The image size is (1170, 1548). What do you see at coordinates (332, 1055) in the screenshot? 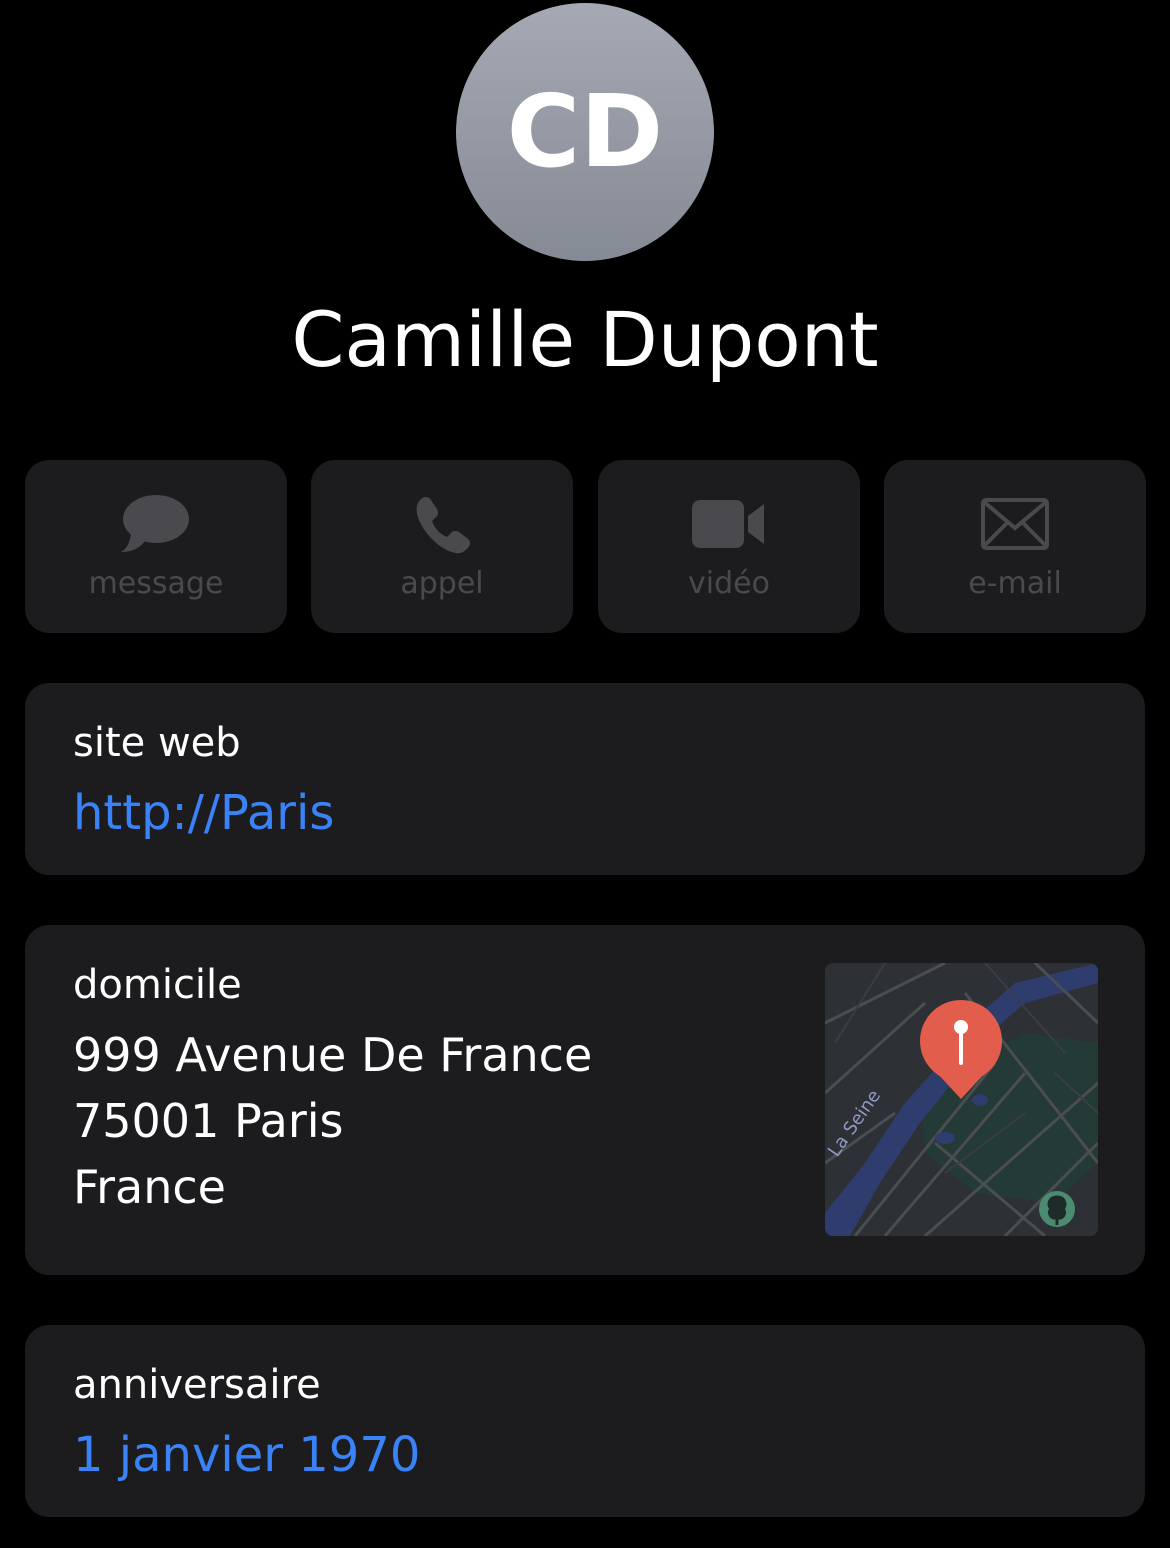
I see `address-street: 999 Avenue De France` at bounding box center [332, 1055].